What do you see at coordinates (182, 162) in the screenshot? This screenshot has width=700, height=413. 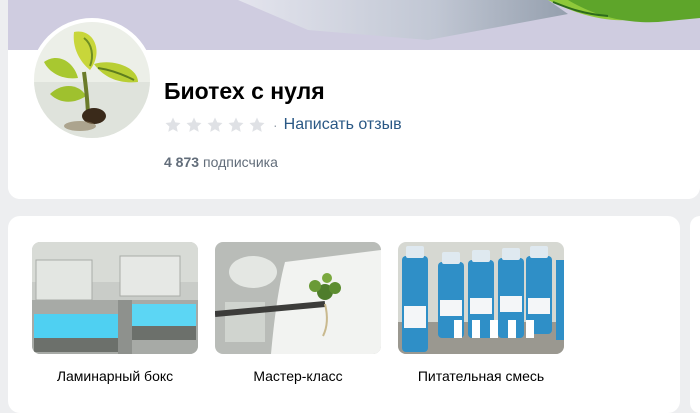 I see `subscribers-number: 4 873` at bounding box center [182, 162].